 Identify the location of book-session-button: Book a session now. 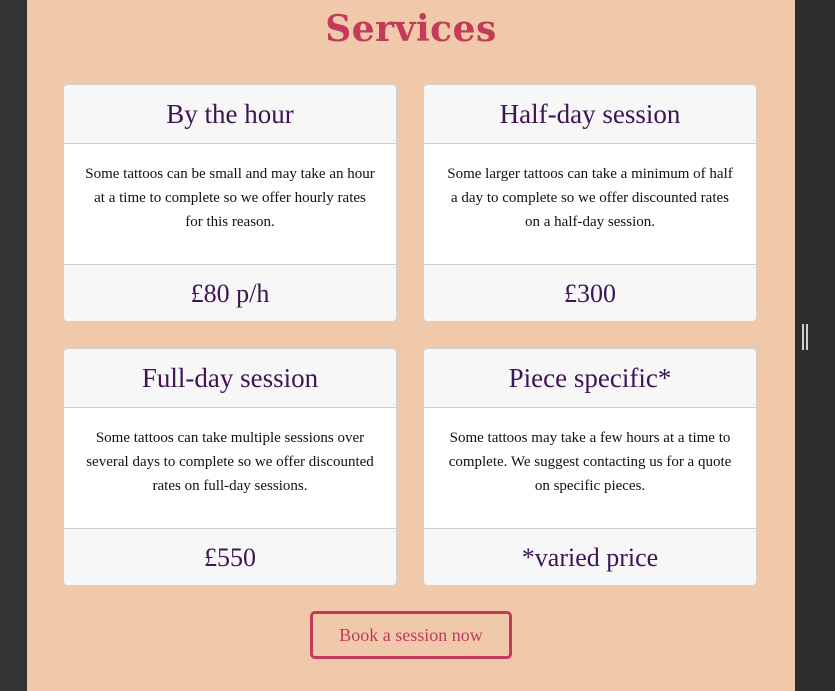
(411, 635).